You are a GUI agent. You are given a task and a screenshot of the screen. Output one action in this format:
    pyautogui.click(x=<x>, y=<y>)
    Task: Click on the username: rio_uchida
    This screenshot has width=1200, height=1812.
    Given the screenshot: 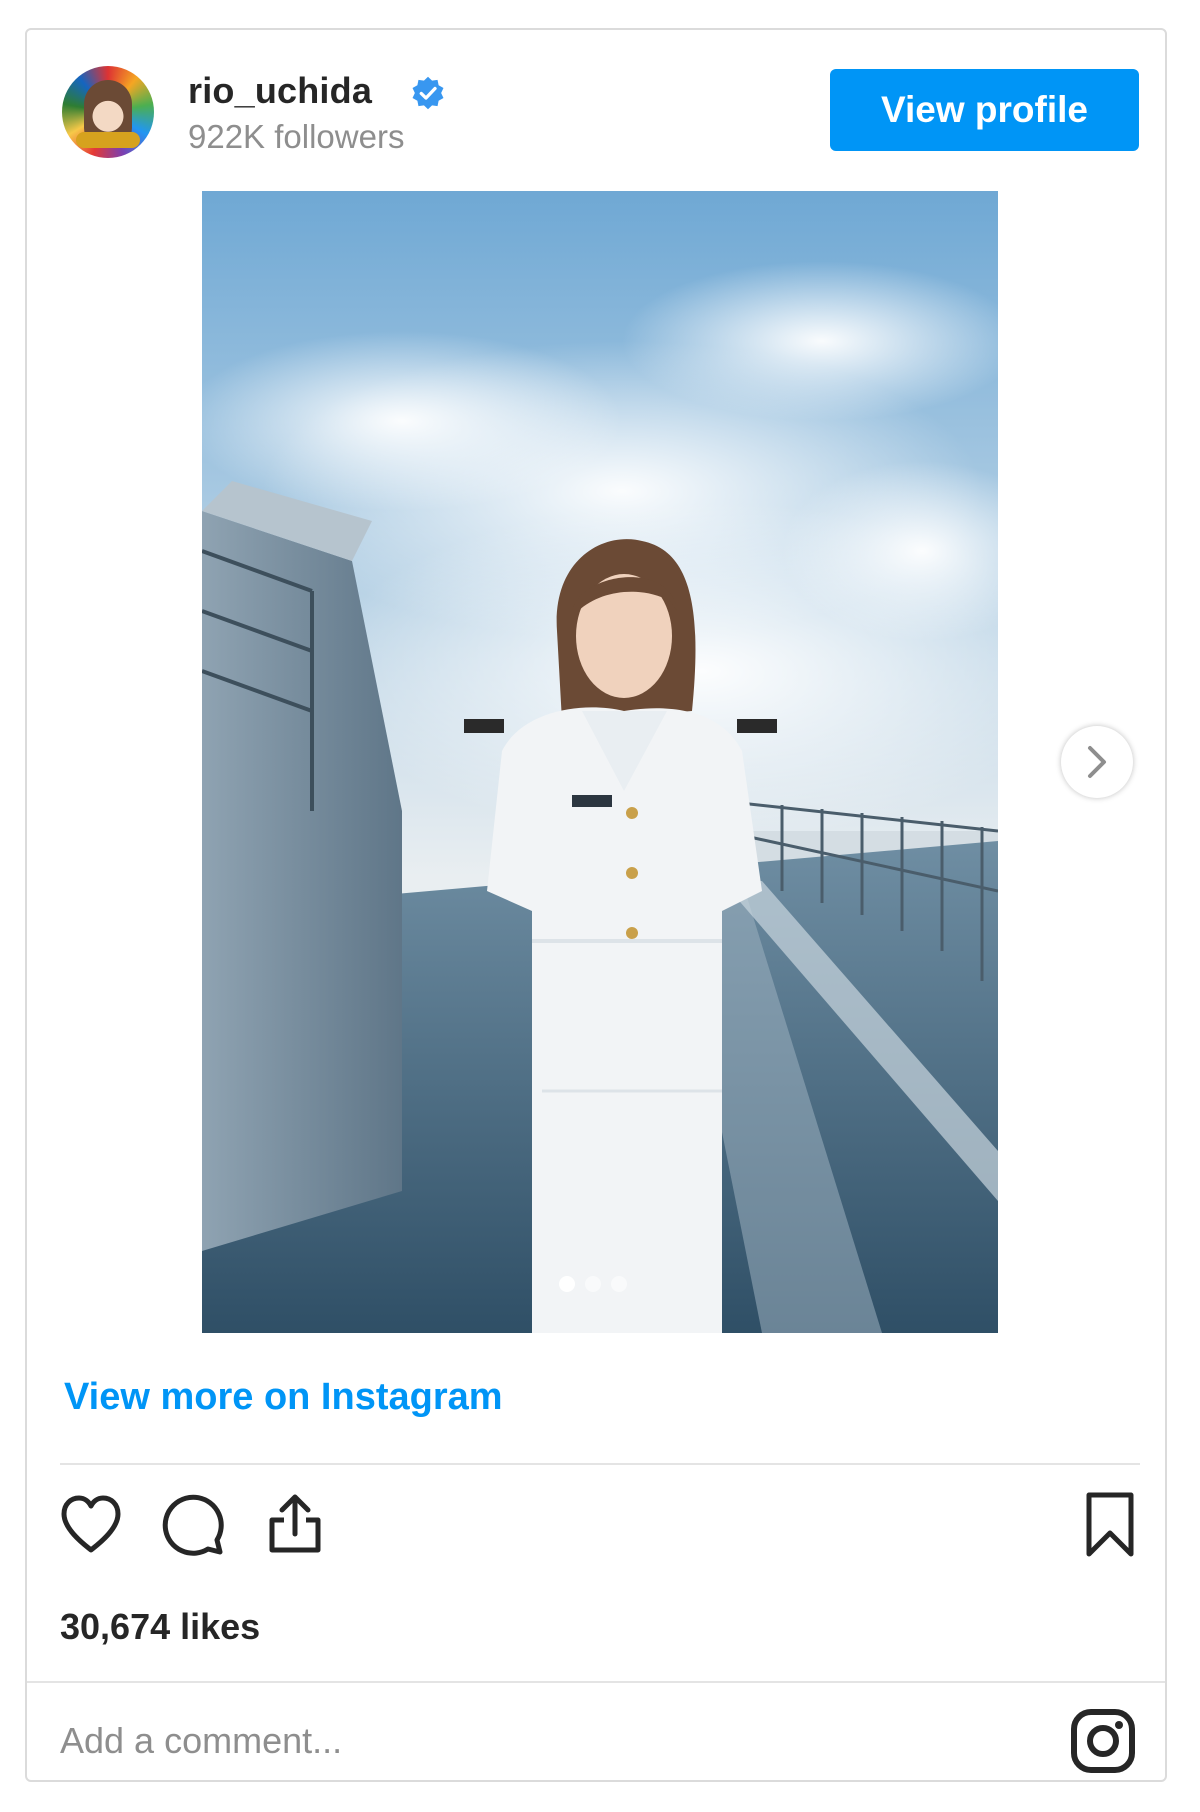 What is the action you would take?
    pyautogui.click(x=280, y=91)
    